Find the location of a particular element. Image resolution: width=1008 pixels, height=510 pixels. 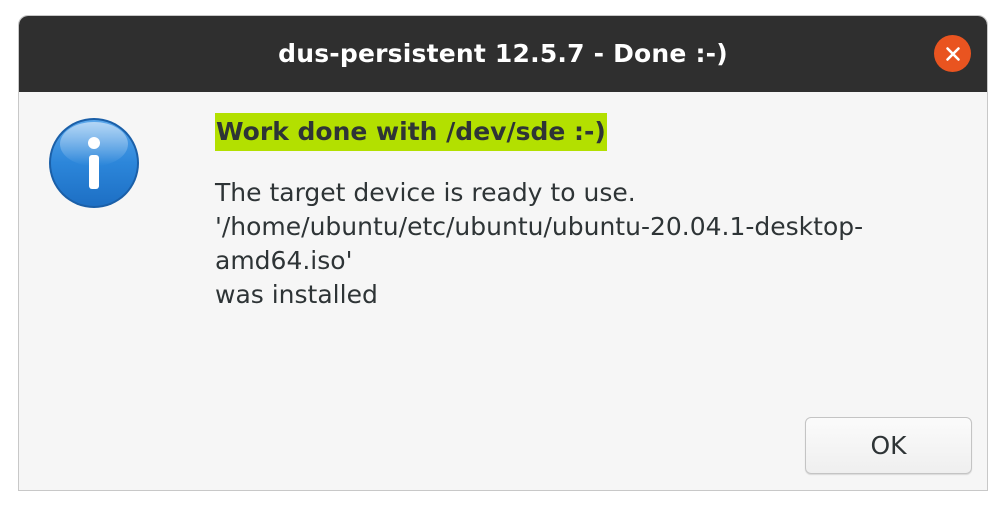

titlebar: dus-persistent 12.5.7 - Done :-) is located at coordinates (503, 54).